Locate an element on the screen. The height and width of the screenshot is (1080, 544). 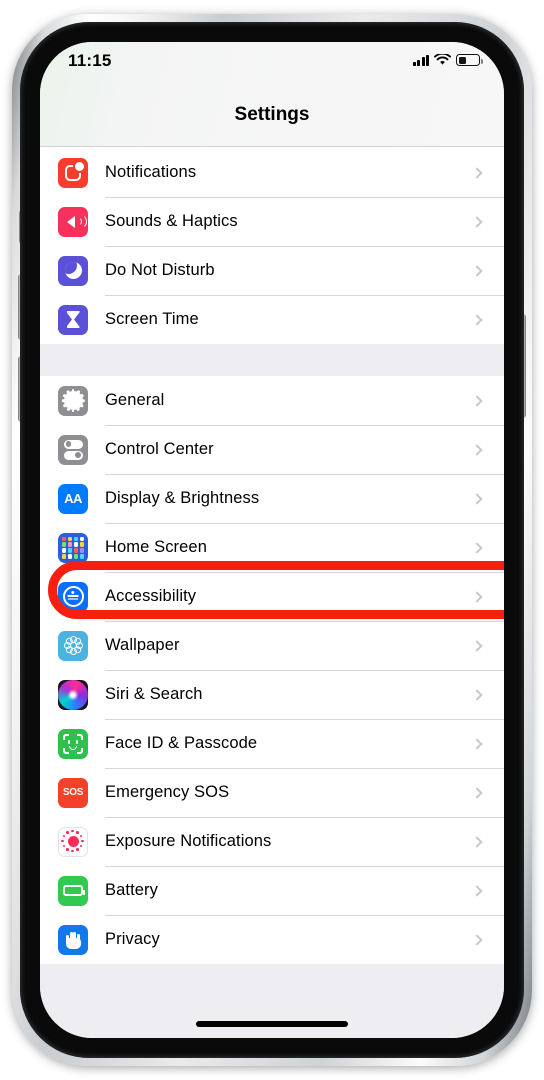
settings-row: Siri & Search is located at coordinates (272, 694).